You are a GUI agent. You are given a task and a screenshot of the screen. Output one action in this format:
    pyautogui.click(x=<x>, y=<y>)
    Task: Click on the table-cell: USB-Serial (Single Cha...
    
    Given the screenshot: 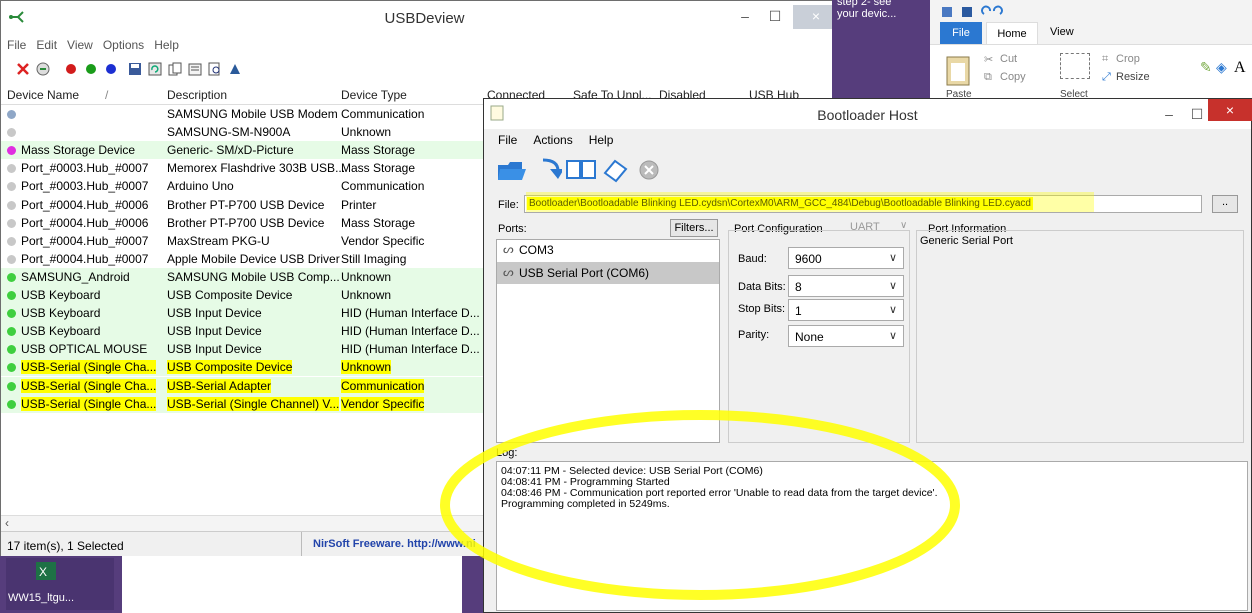 What is the action you would take?
    pyautogui.click(x=82, y=367)
    